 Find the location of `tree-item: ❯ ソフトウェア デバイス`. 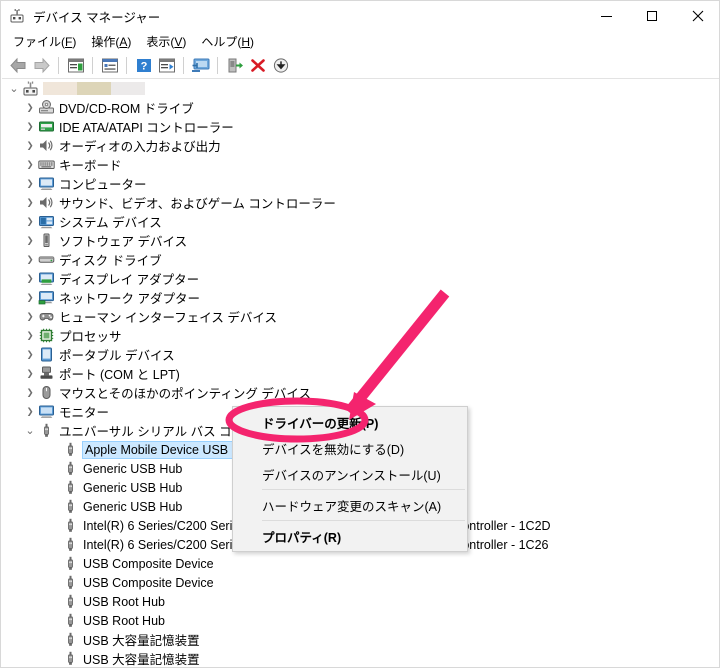

tree-item: ❯ ソフトウェア デバイス is located at coordinates (360, 240).